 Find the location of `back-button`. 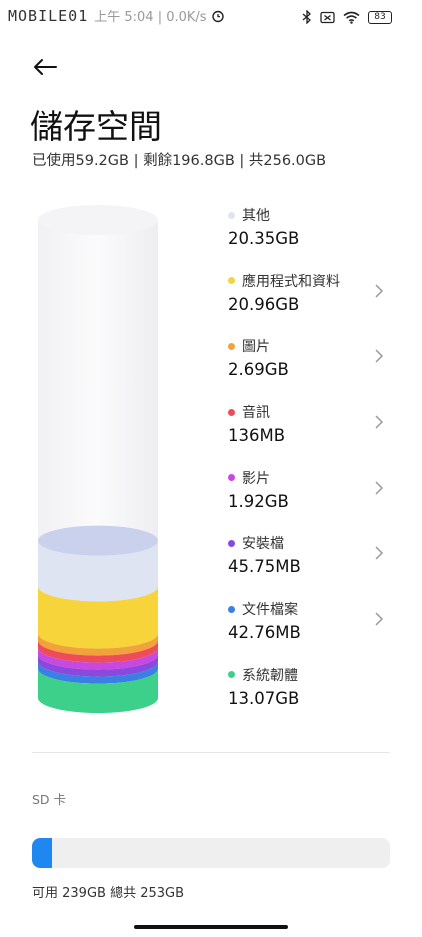

back-button is located at coordinates (45, 67).